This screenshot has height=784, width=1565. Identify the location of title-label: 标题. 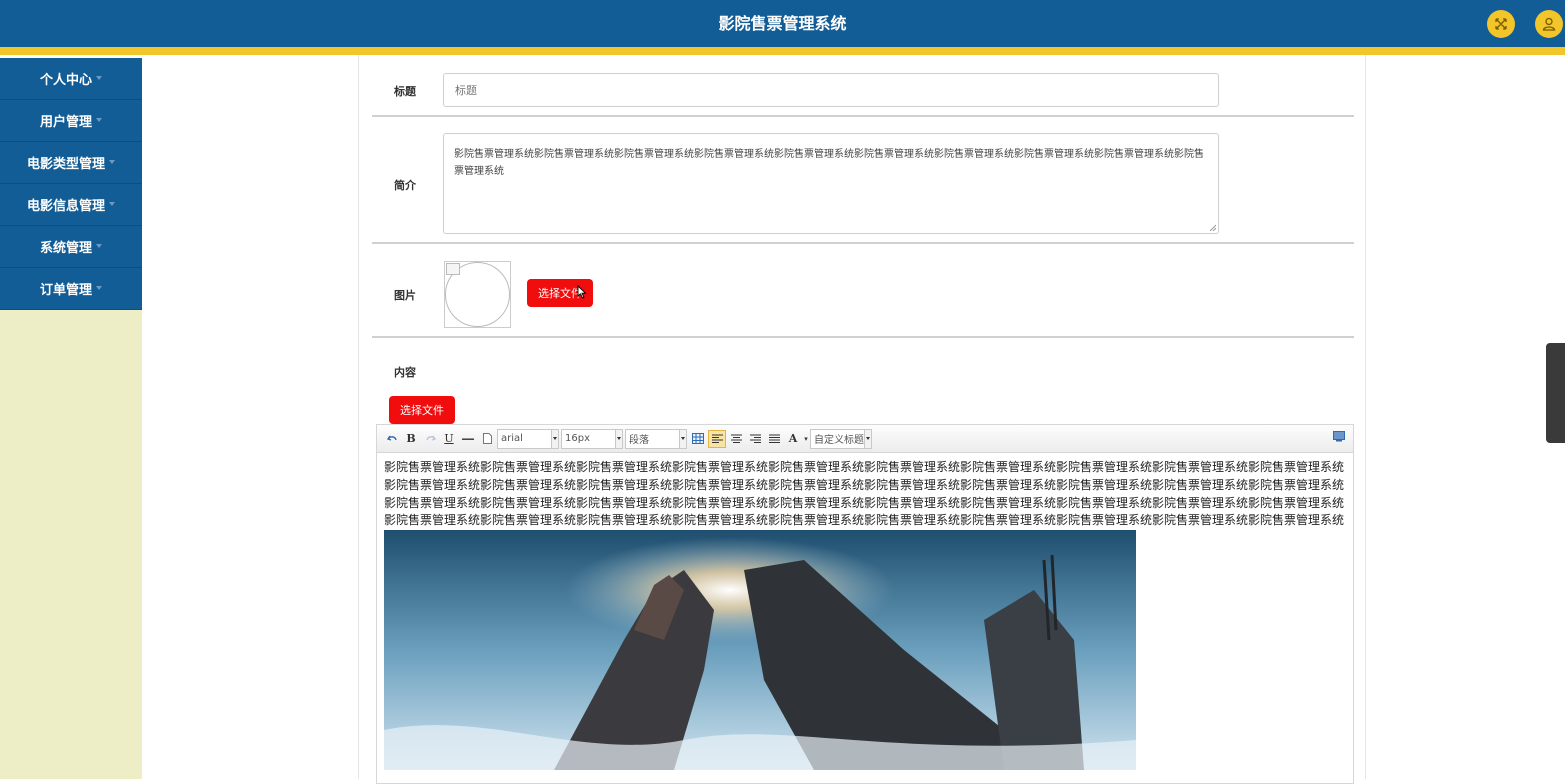
(405, 91).